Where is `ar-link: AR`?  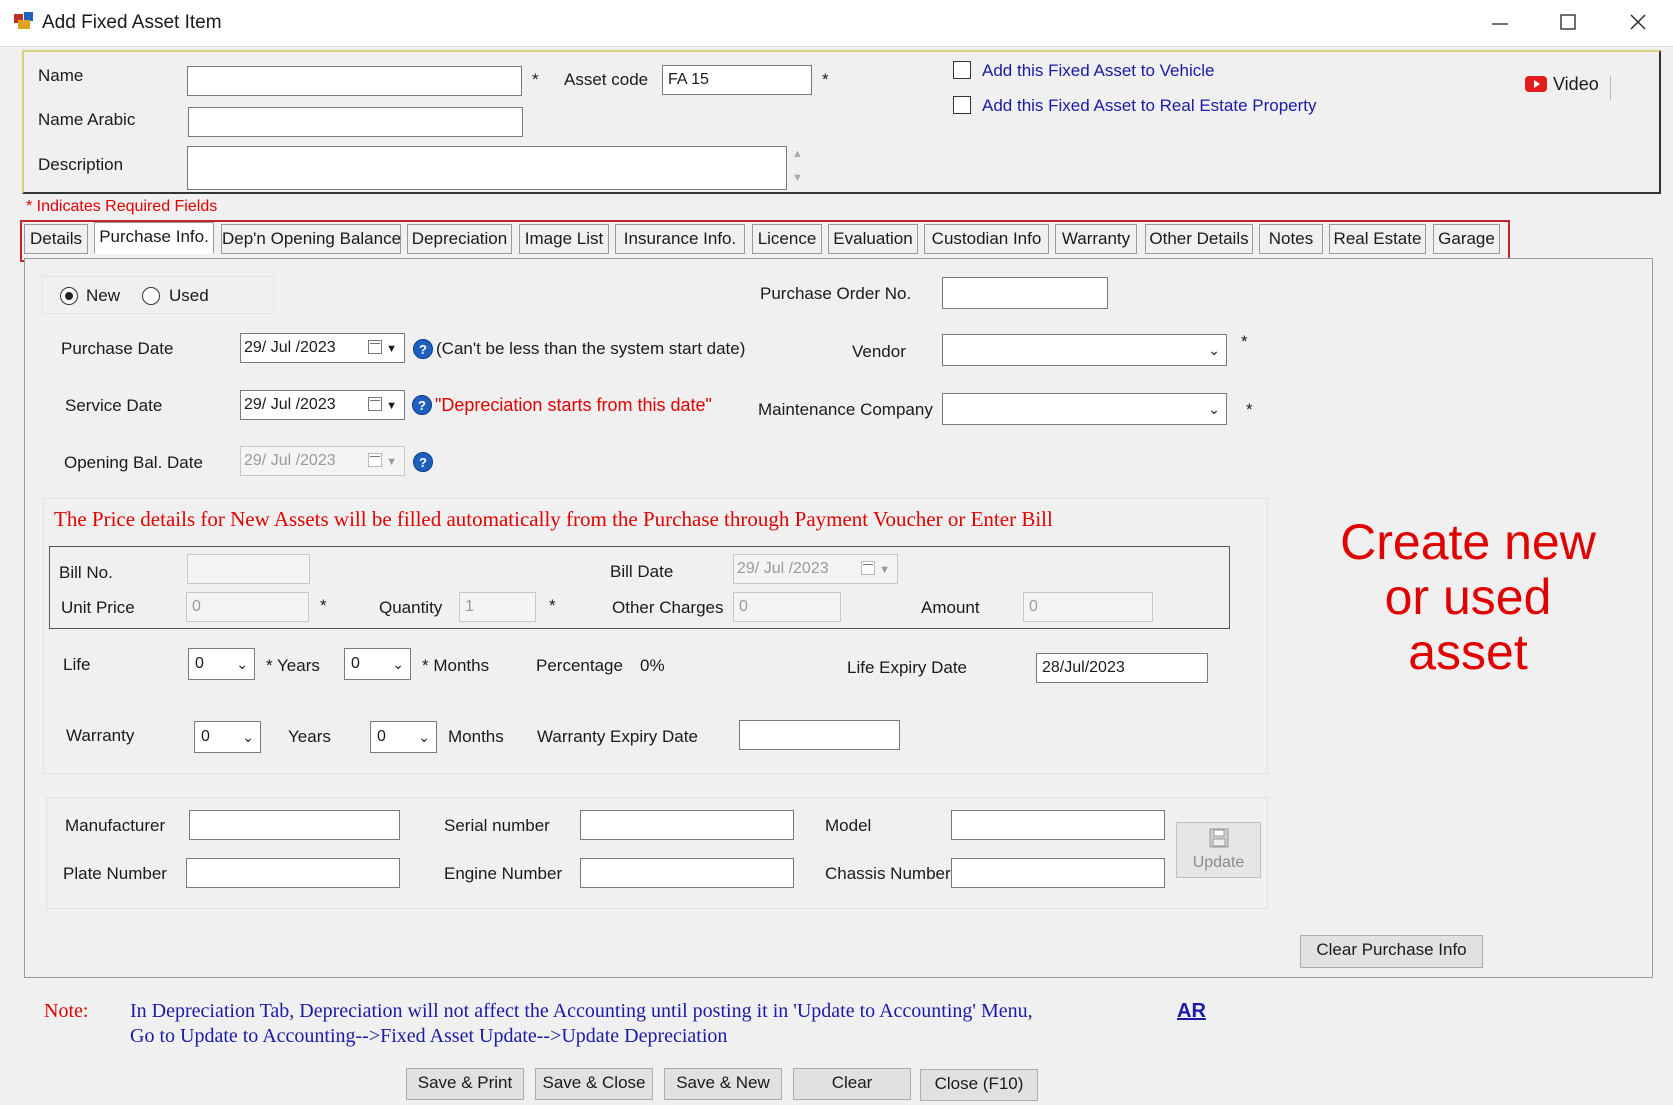
ar-link: AR is located at coordinates (1191, 1011).